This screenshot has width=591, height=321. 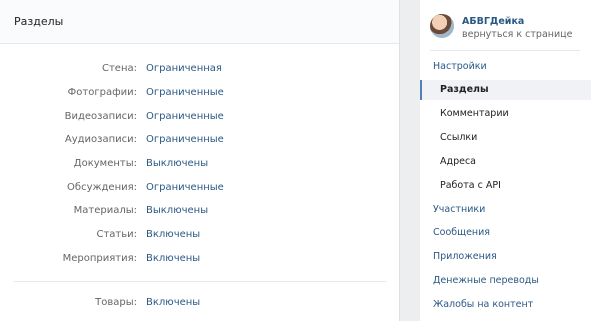 What do you see at coordinates (99, 258) in the screenshot?
I see `setting-label: Мероприятия:` at bounding box center [99, 258].